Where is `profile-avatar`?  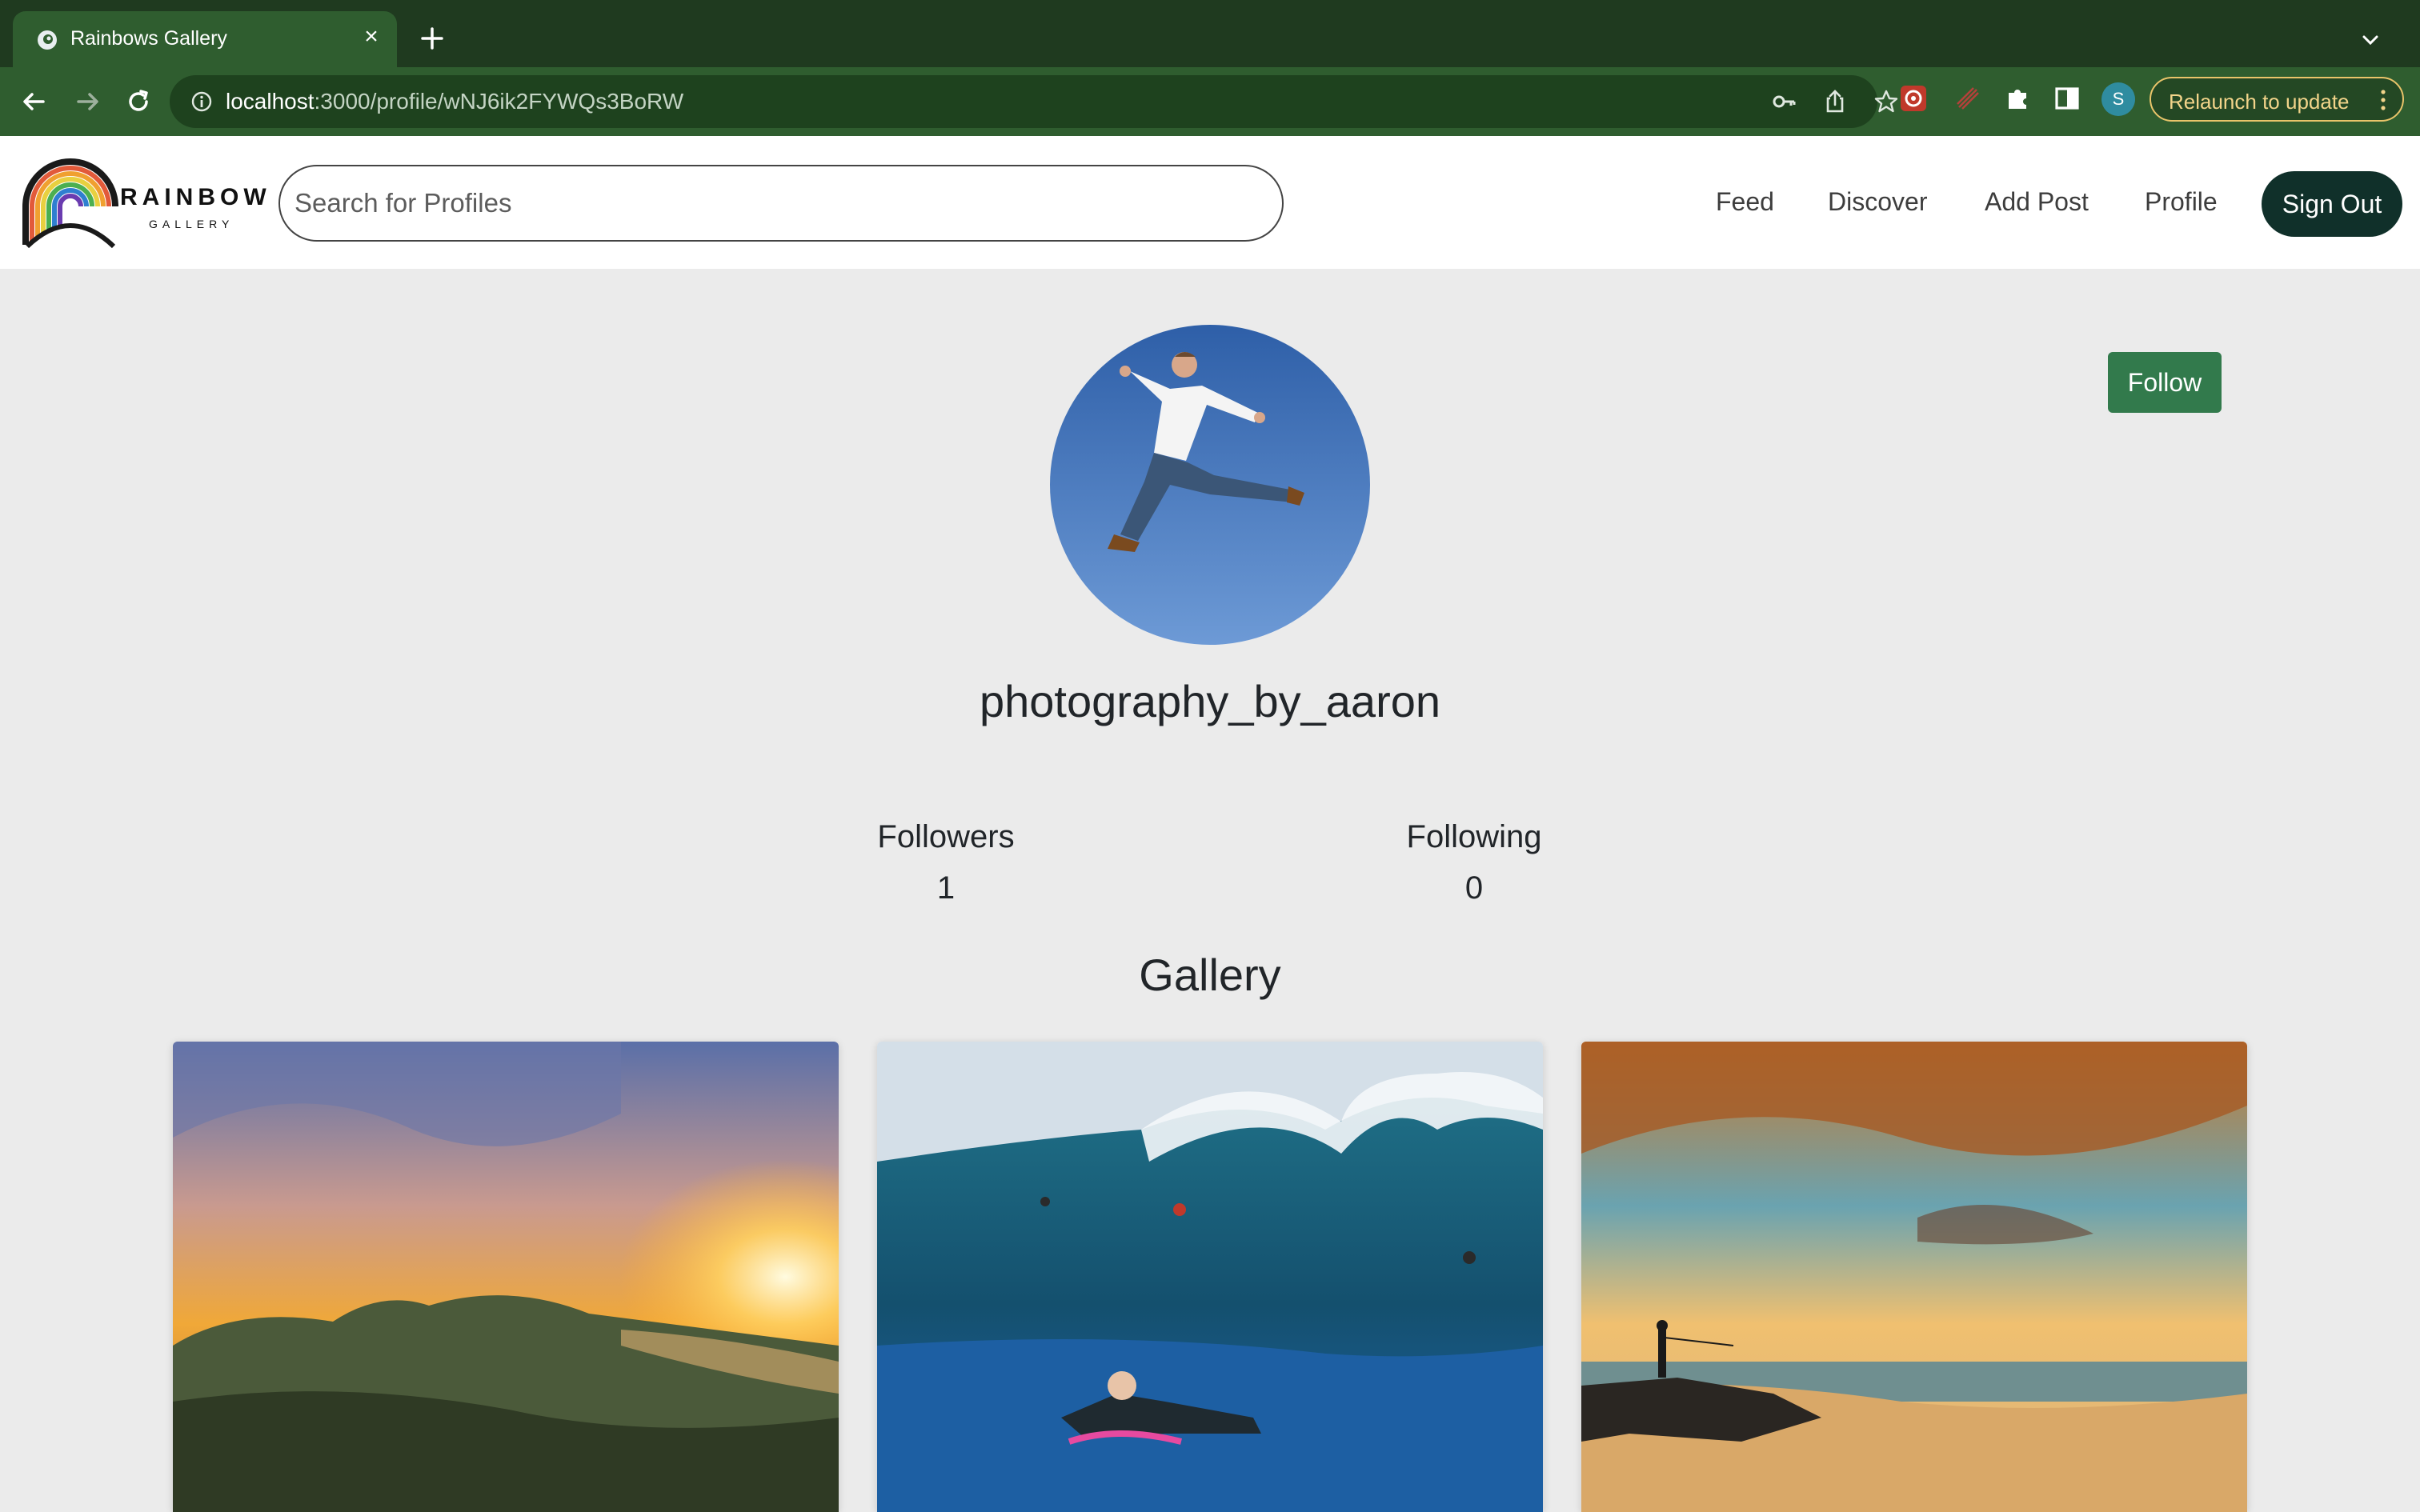 profile-avatar is located at coordinates (1210, 485).